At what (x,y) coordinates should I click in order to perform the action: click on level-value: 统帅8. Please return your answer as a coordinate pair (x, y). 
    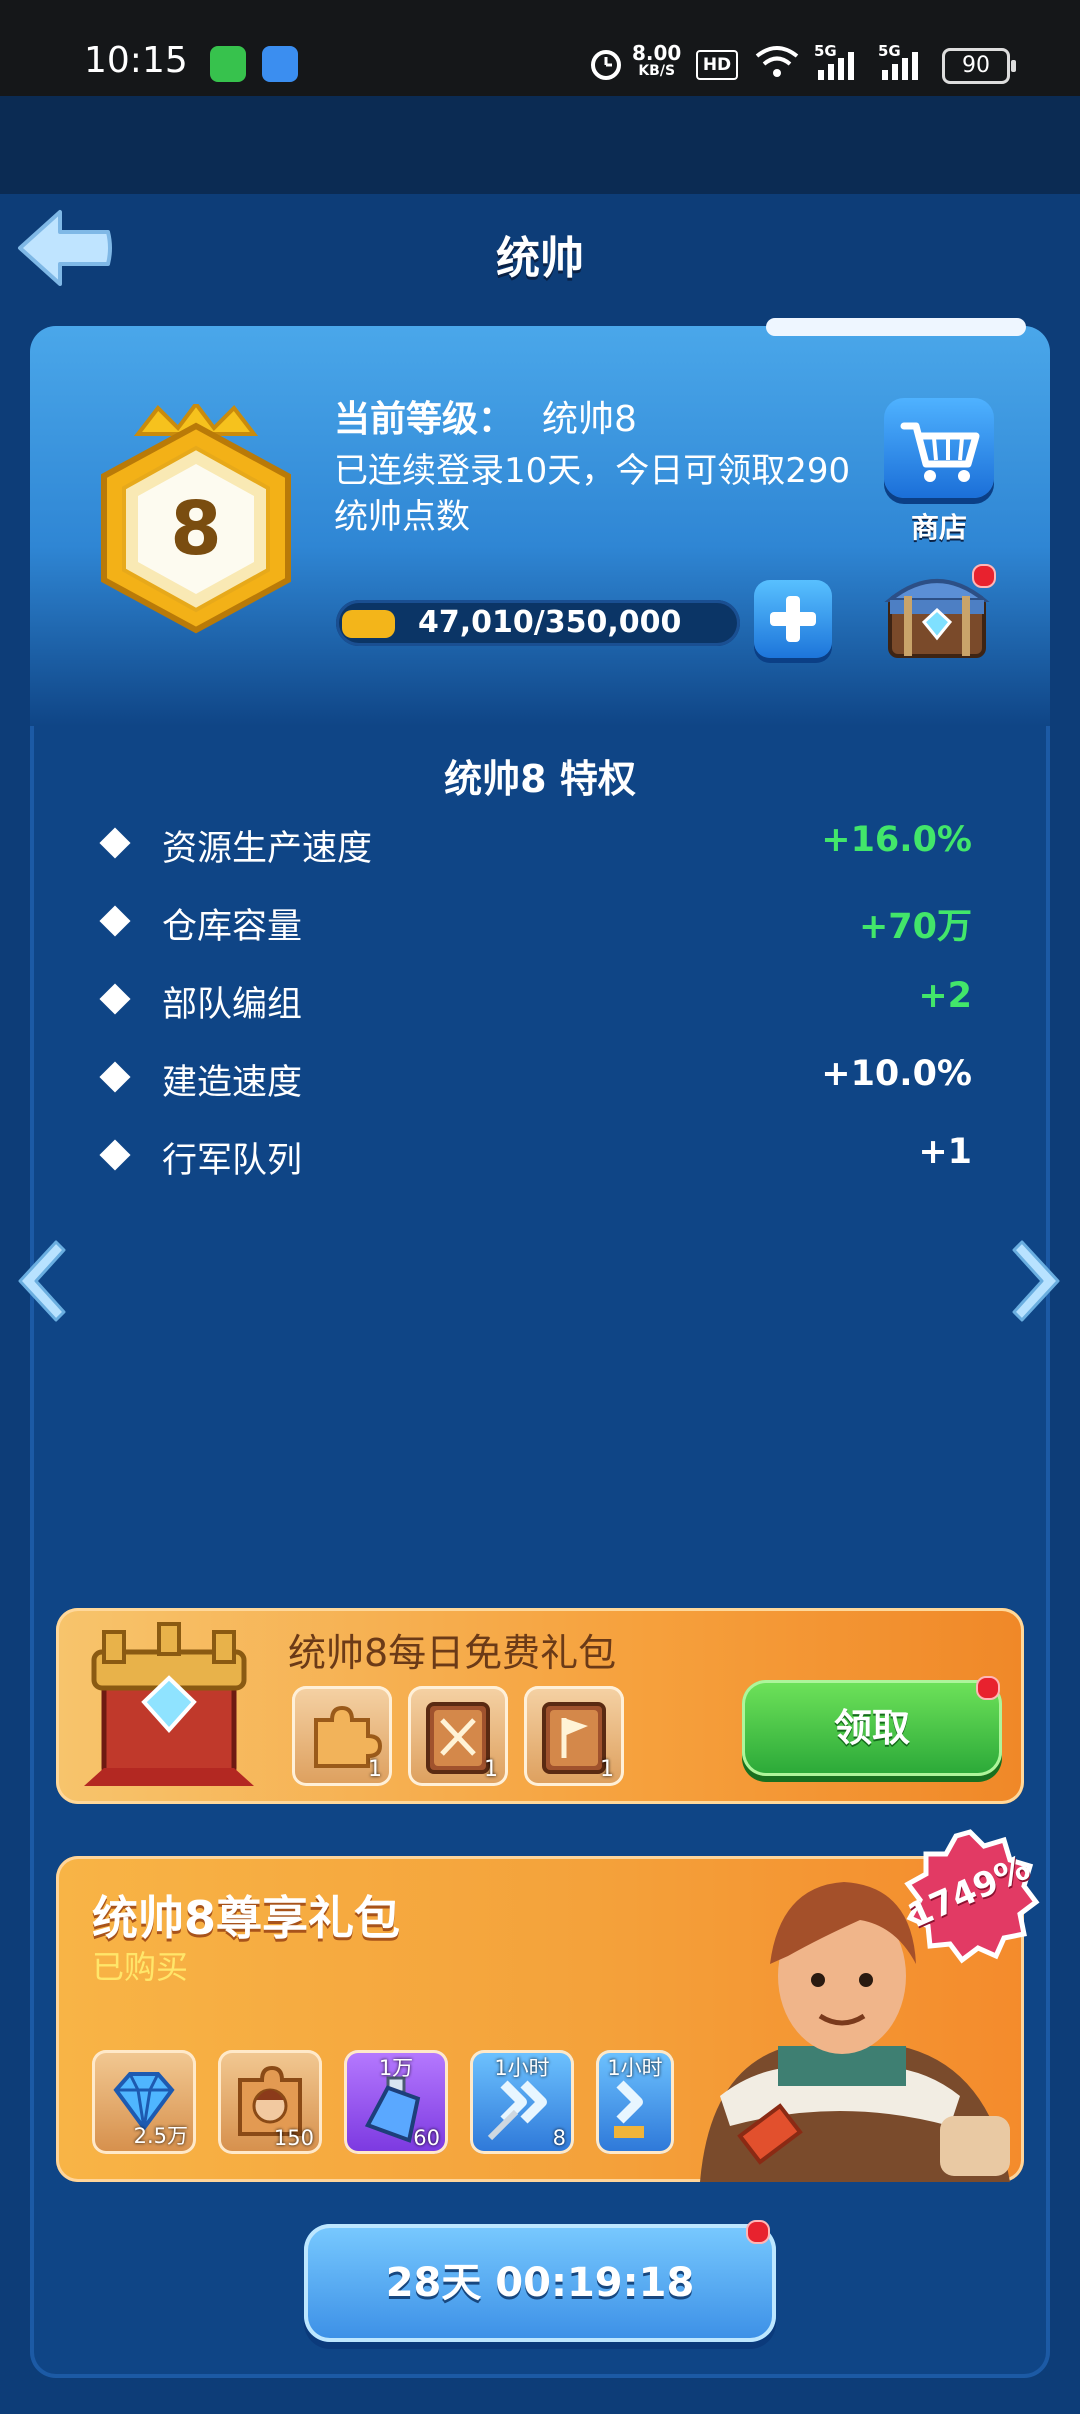
    Looking at the image, I should click on (589, 419).